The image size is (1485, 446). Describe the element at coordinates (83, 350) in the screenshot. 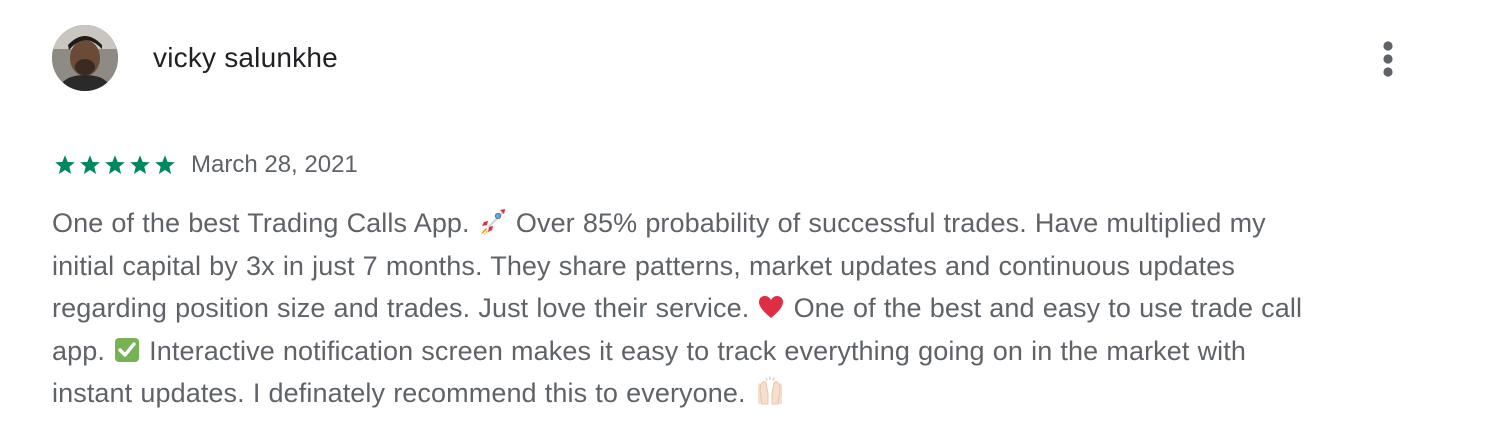

I see `review-text-segment: app.` at that location.